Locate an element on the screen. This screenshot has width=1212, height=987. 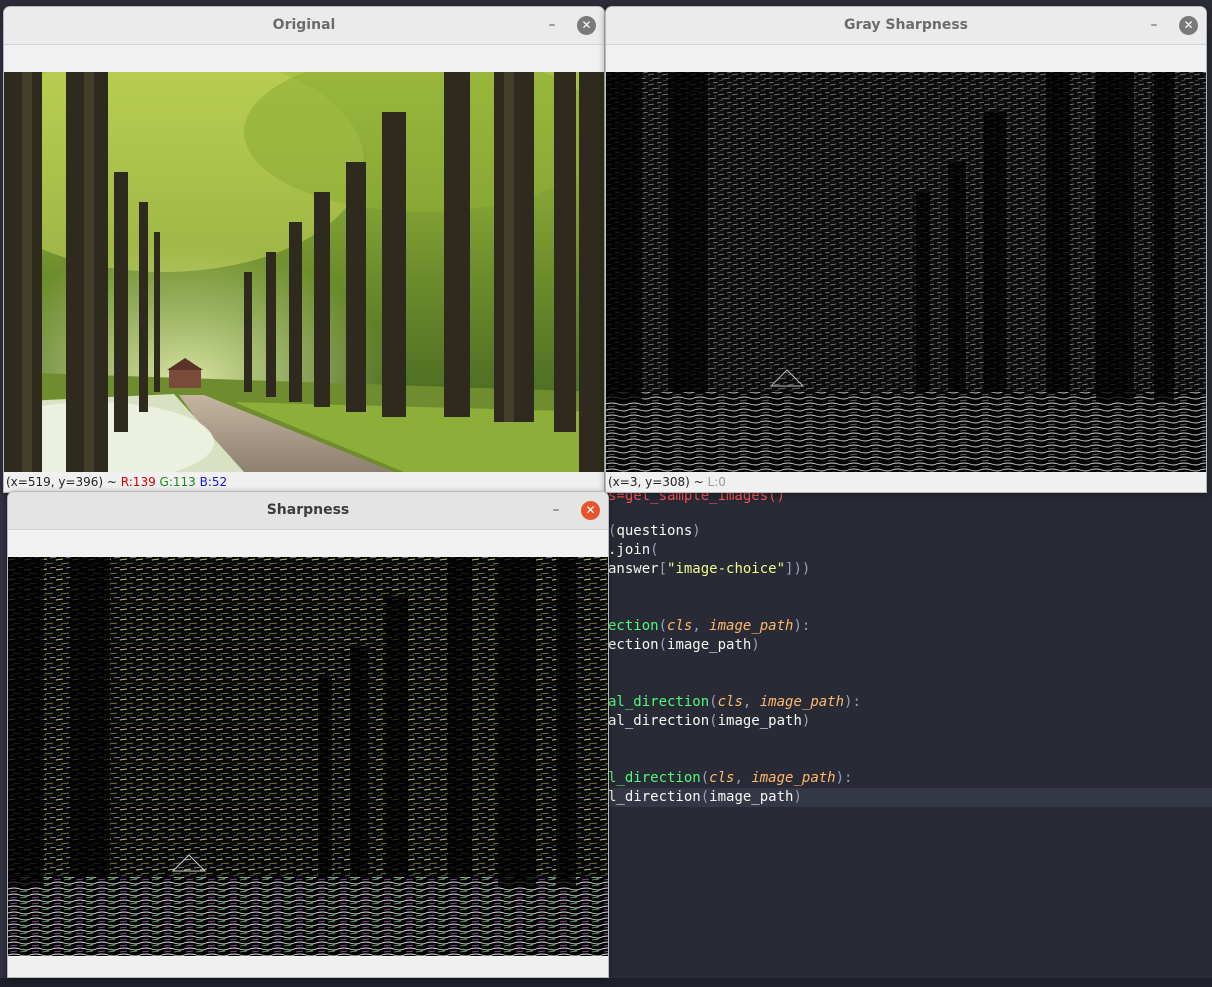
original-toolbar is located at coordinates (304, 59).